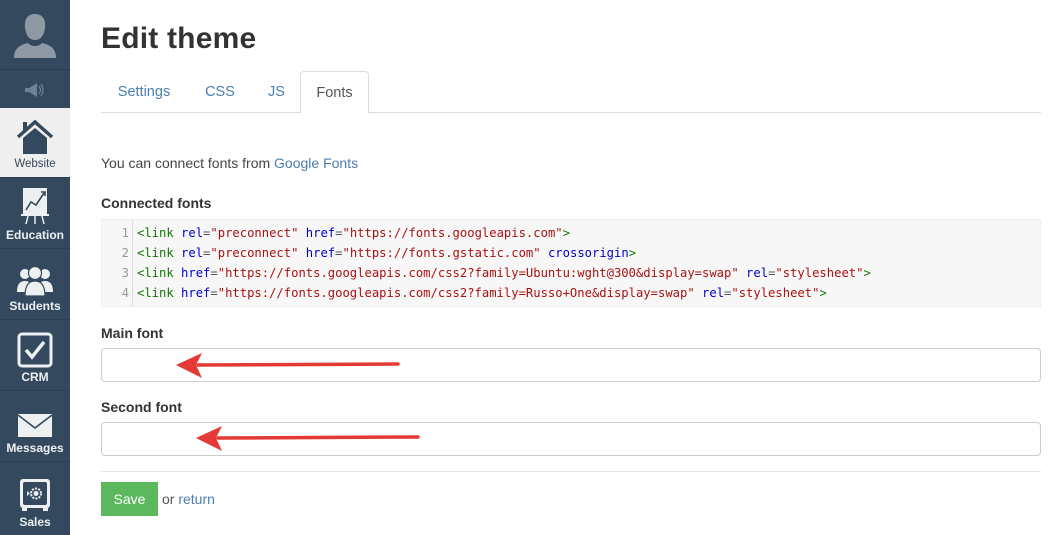  I want to click on users-group-icon, so click(35, 281).